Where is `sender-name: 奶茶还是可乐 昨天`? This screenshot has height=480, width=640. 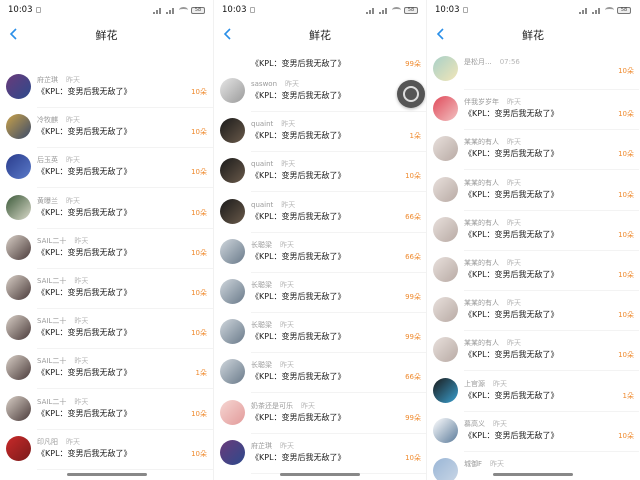
sender-name: 奶茶还是可乐 昨天 is located at coordinates (283, 406).